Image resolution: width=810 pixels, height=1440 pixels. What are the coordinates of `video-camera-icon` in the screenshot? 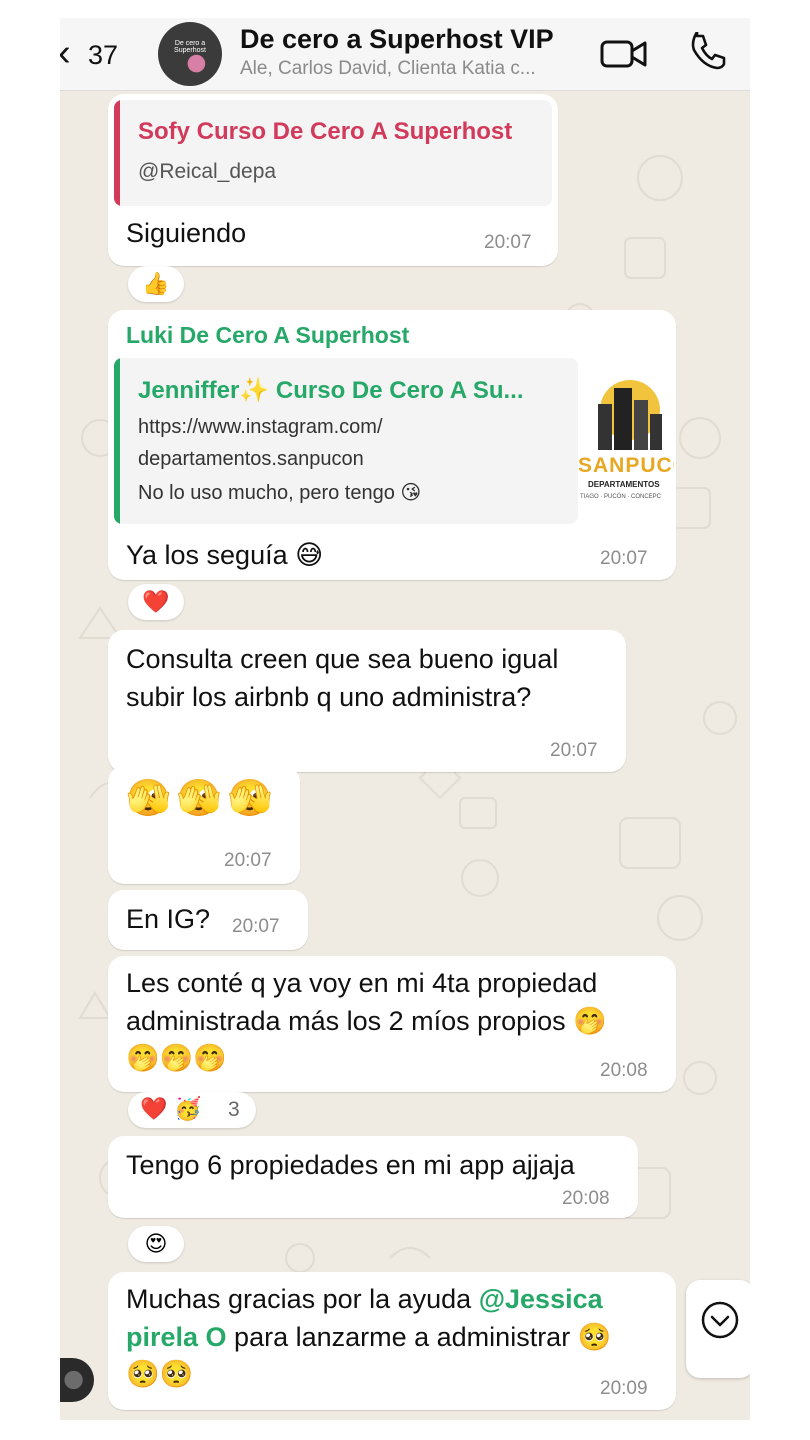 It's located at (624, 54).